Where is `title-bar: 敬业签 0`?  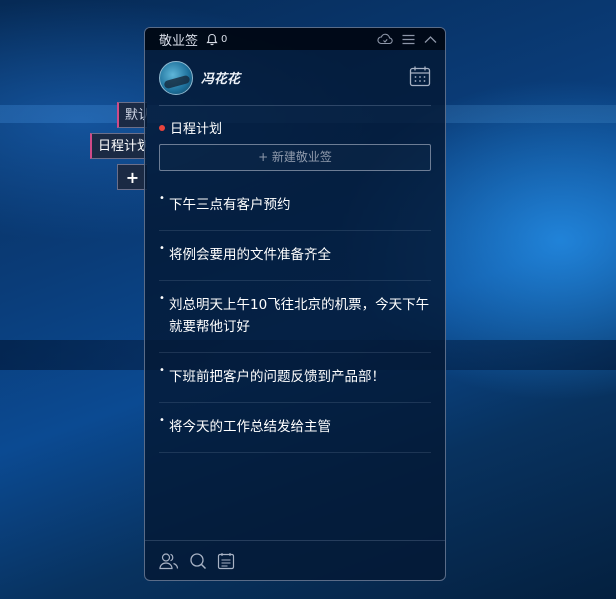
title-bar: 敬业签 0 is located at coordinates (295, 39).